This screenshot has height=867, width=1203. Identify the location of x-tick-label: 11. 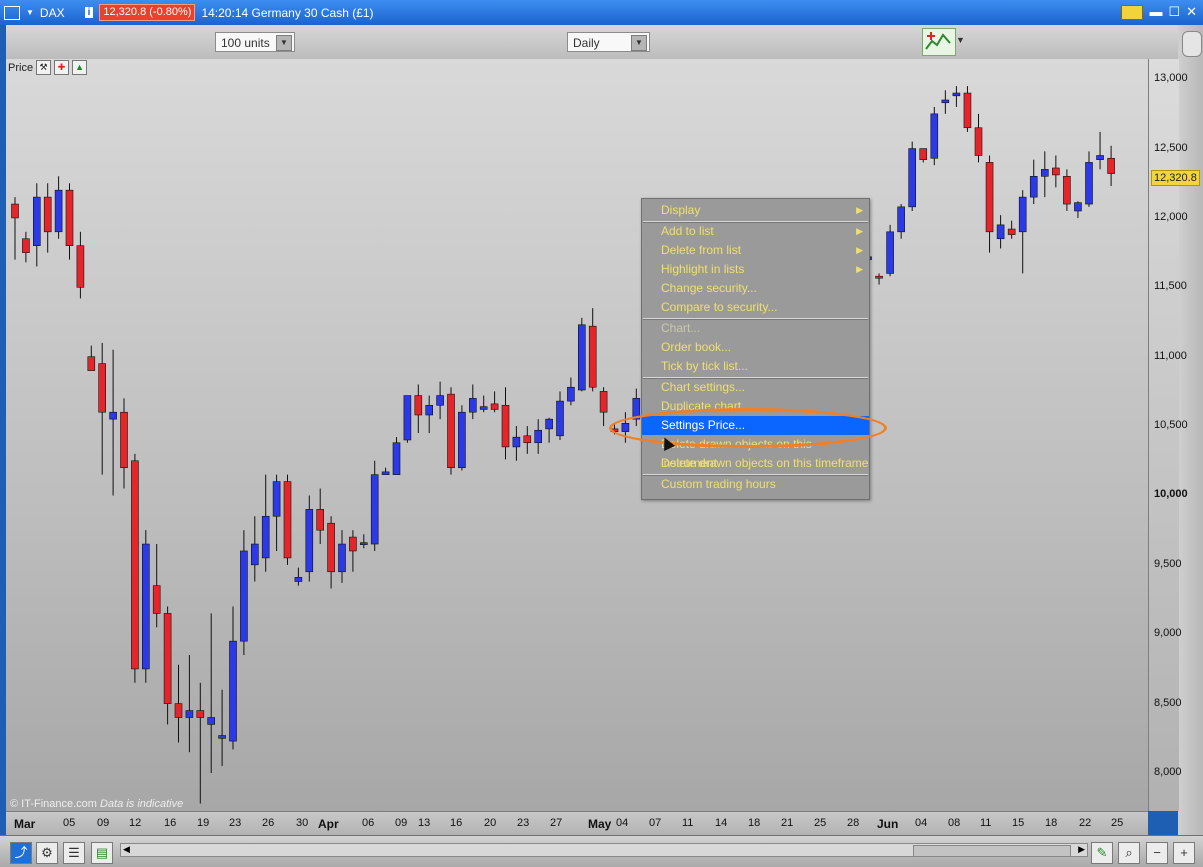
(986, 823).